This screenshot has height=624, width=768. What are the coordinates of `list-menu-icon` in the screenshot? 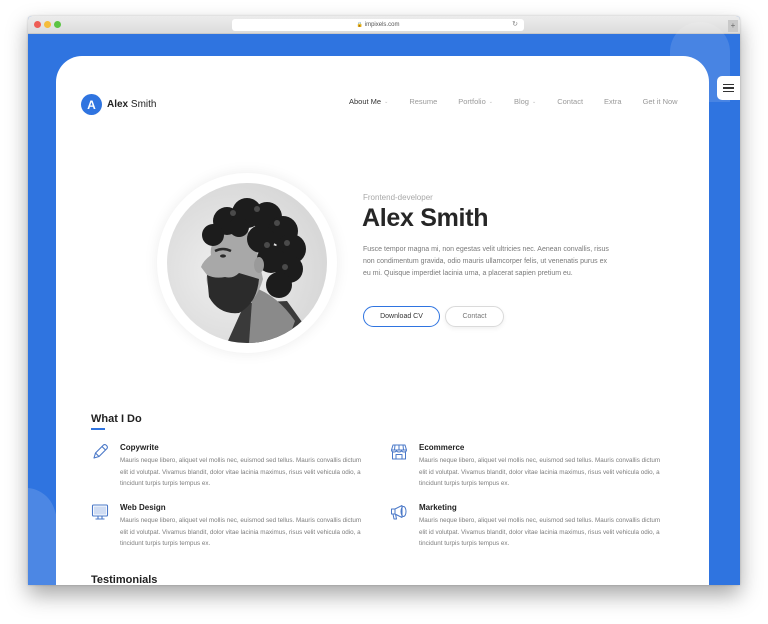 It's located at (728, 88).